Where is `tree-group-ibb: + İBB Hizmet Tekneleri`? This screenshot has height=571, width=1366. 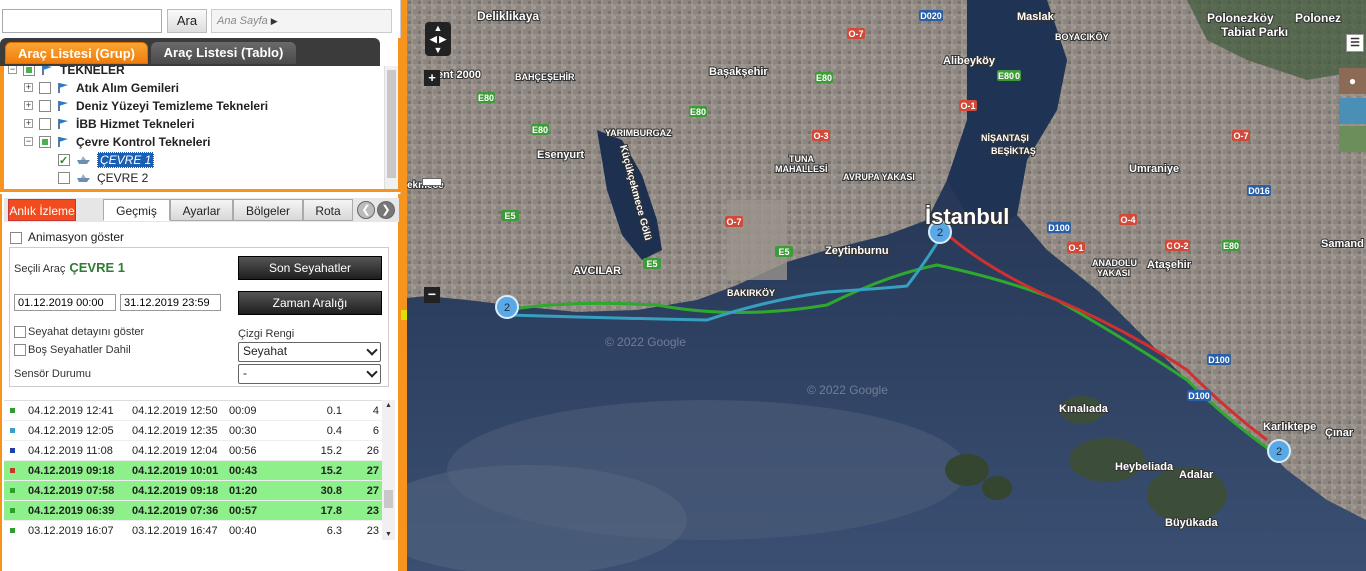
tree-group-ibb: + İBB Hizmet Tekneleri is located at coordinates (109, 123).